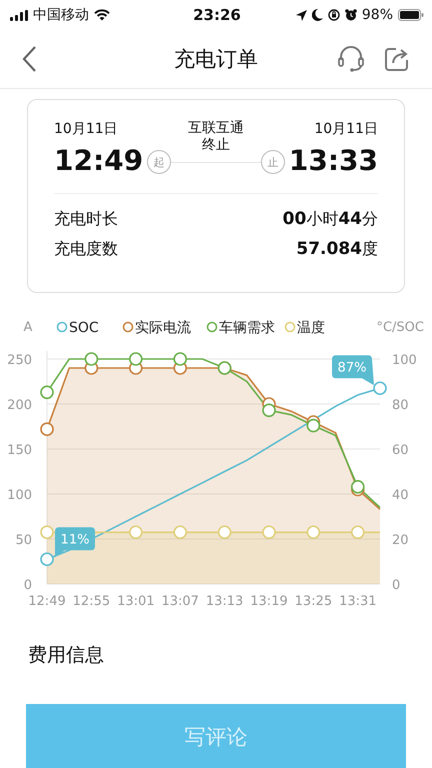 This screenshot has height=768, width=432. What do you see at coordinates (86, 249) in the screenshot?
I see `info-label: 充电度数` at bounding box center [86, 249].